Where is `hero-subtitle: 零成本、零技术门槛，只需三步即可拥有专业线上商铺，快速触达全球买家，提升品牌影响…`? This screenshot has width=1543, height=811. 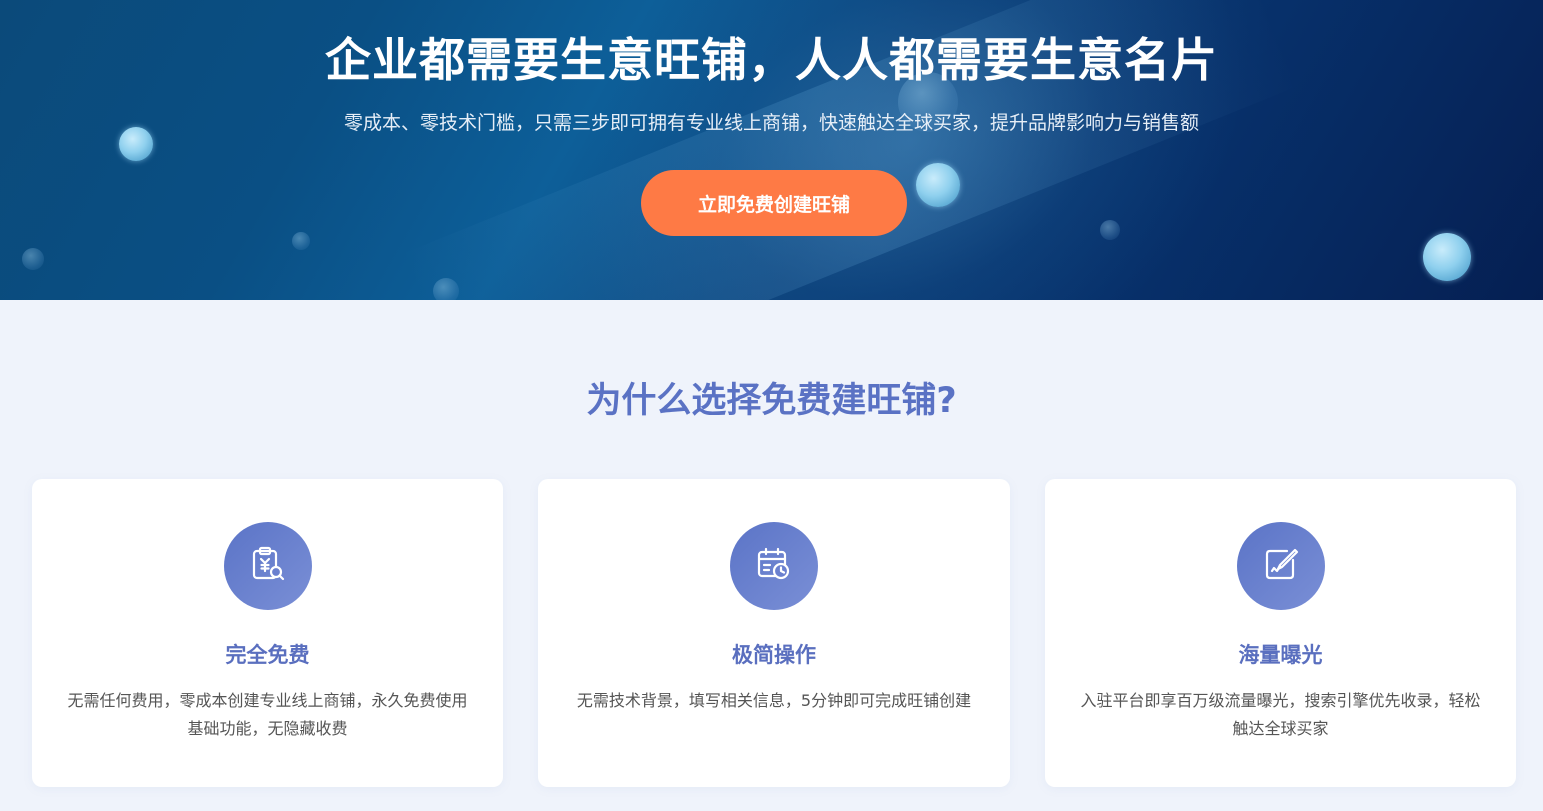
hero-subtitle: 零成本、零技术门槛，只需三步即可拥有专业线上商铺，快速触达全球买家，提升品牌影响… is located at coordinates (771, 123).